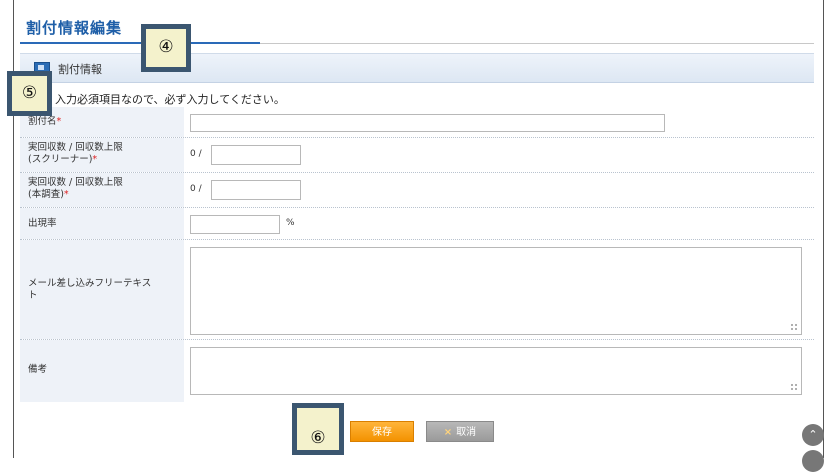 Image resolution: width=824 pixels, height=472 pixels. I want to click on screener-quota-label: 実回収数 / 回収数上限 (スクリーナー)*, so click(75, 153).